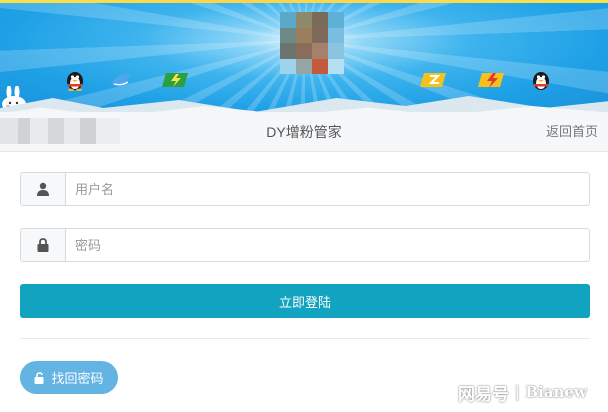 Image resolution: width=608 pixels, height=412 pixels. I want to click on watermark-source: 网易号, so click(483, 394).